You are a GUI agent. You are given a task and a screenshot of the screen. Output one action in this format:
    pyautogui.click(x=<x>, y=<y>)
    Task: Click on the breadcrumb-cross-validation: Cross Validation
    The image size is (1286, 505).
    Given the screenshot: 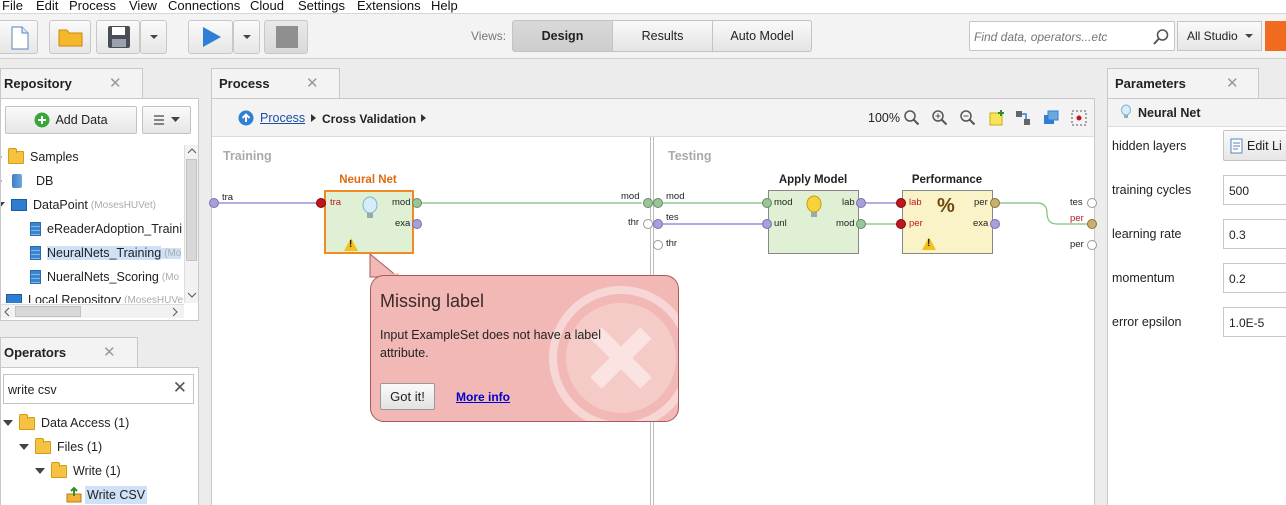 What is the action you would take?
    pyautogui.click(x=369, y=119)
    